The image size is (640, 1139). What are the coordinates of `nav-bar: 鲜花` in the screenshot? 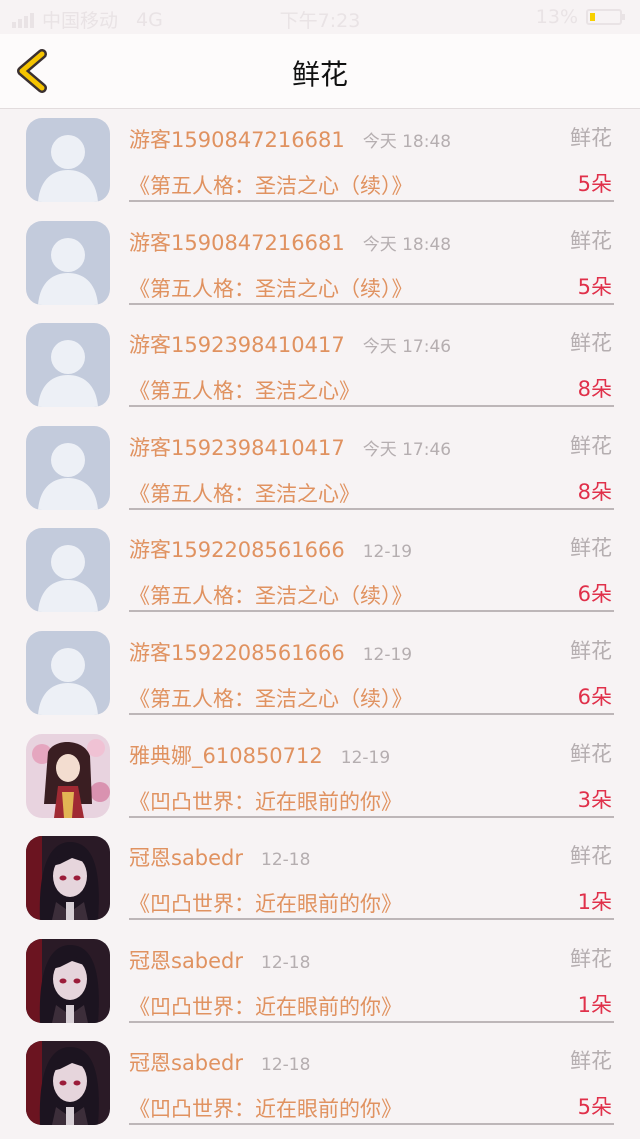 It's located at (320, 71).